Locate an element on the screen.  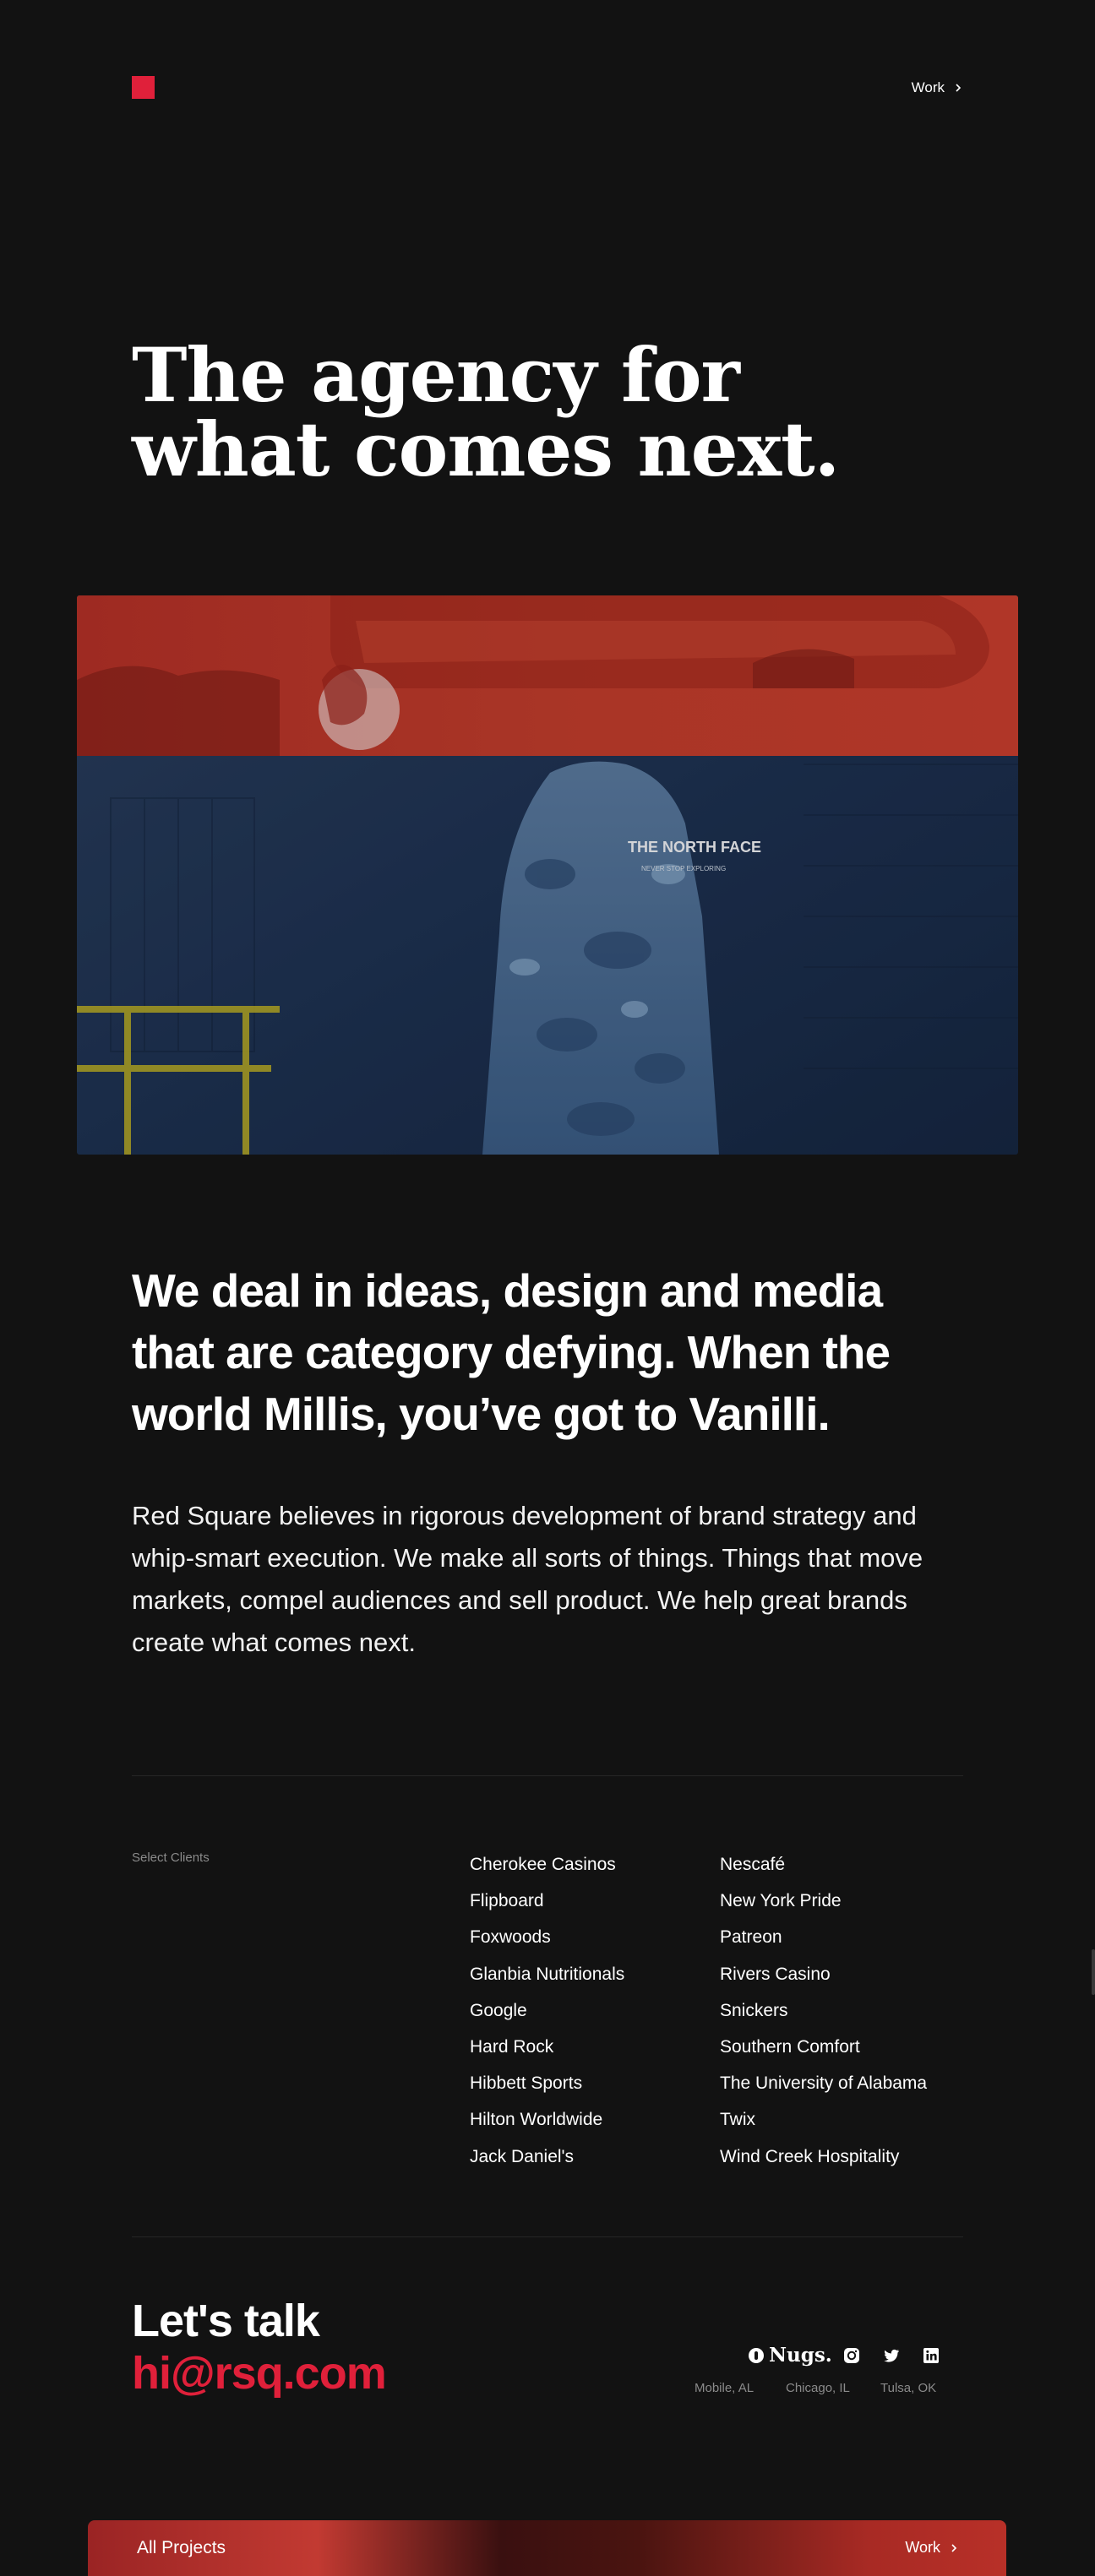
nav-work-link: Work is located at coordinates (938, 88).